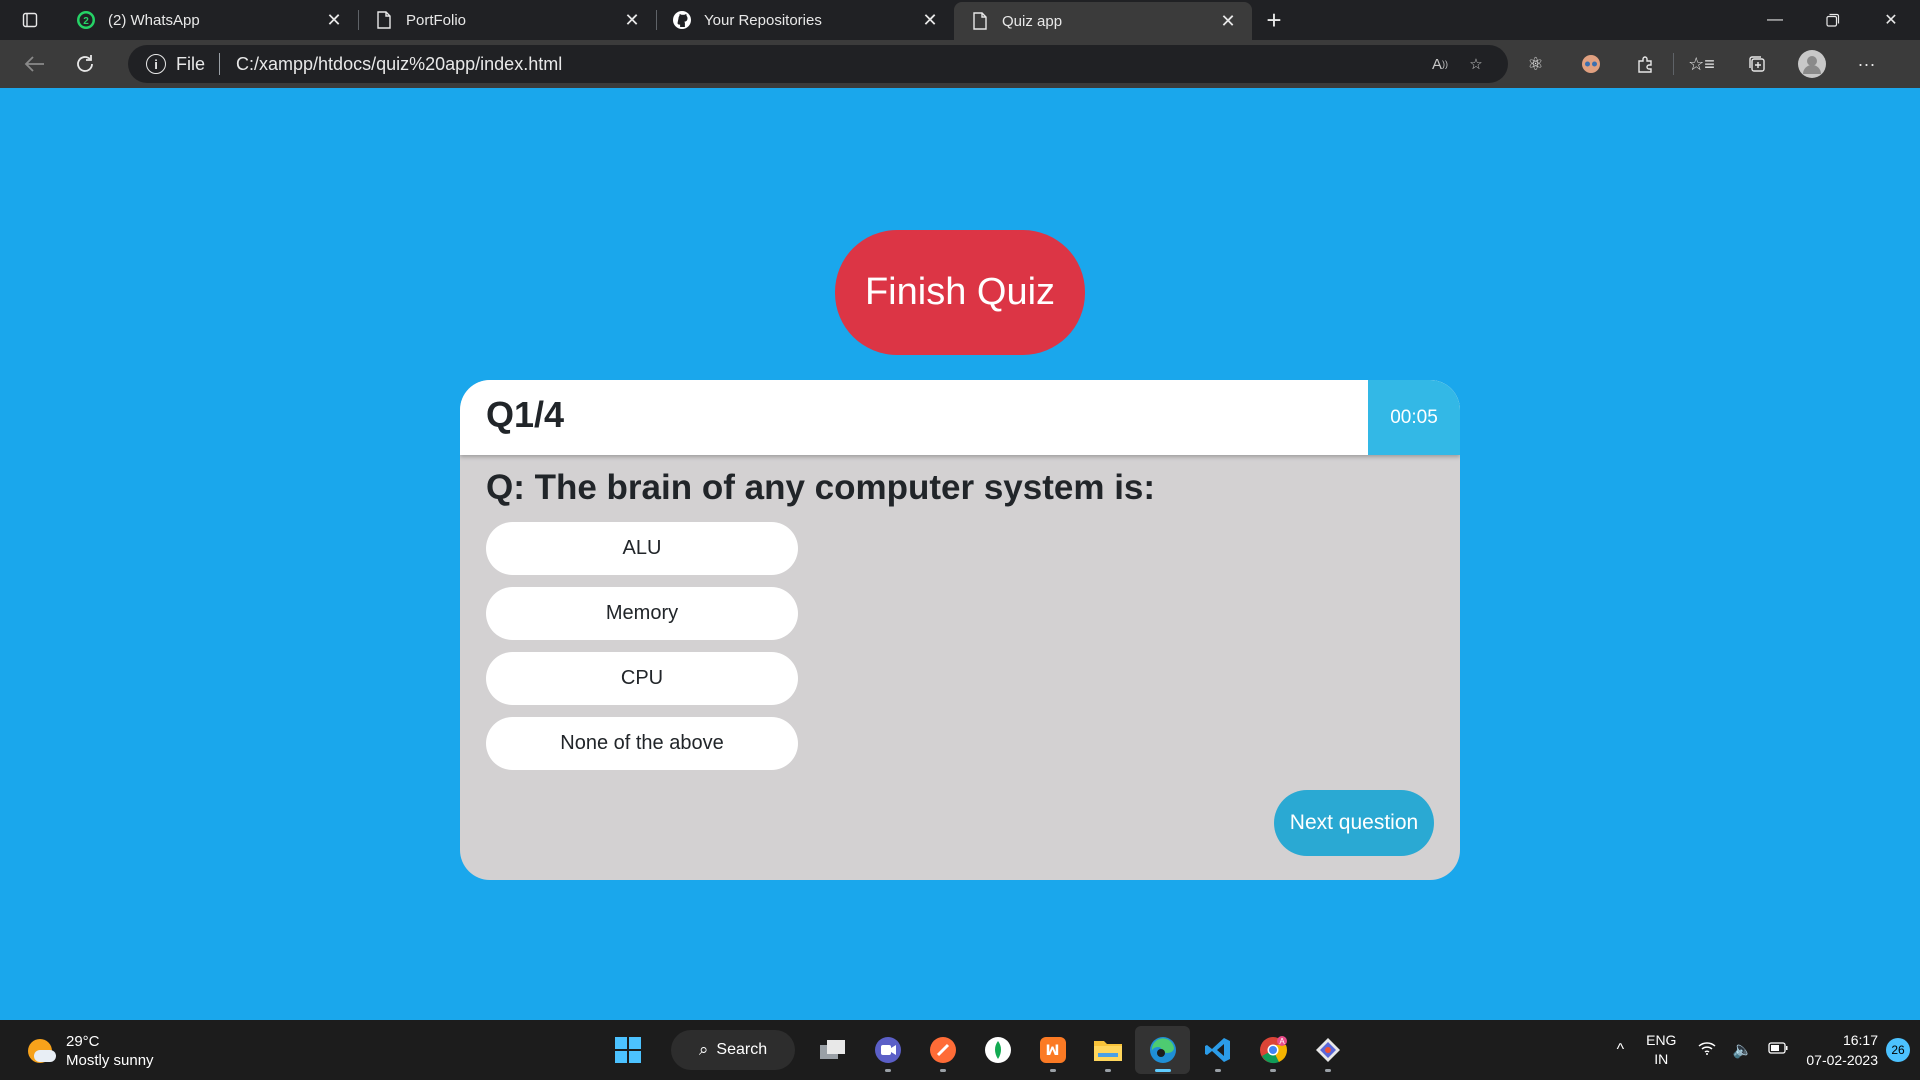 The height and width of the screenshot is (1080, 1920). What do you see at coordinates (220, 64) in the screenshot?
I see `address-divider` at bounding box center [220, 64].